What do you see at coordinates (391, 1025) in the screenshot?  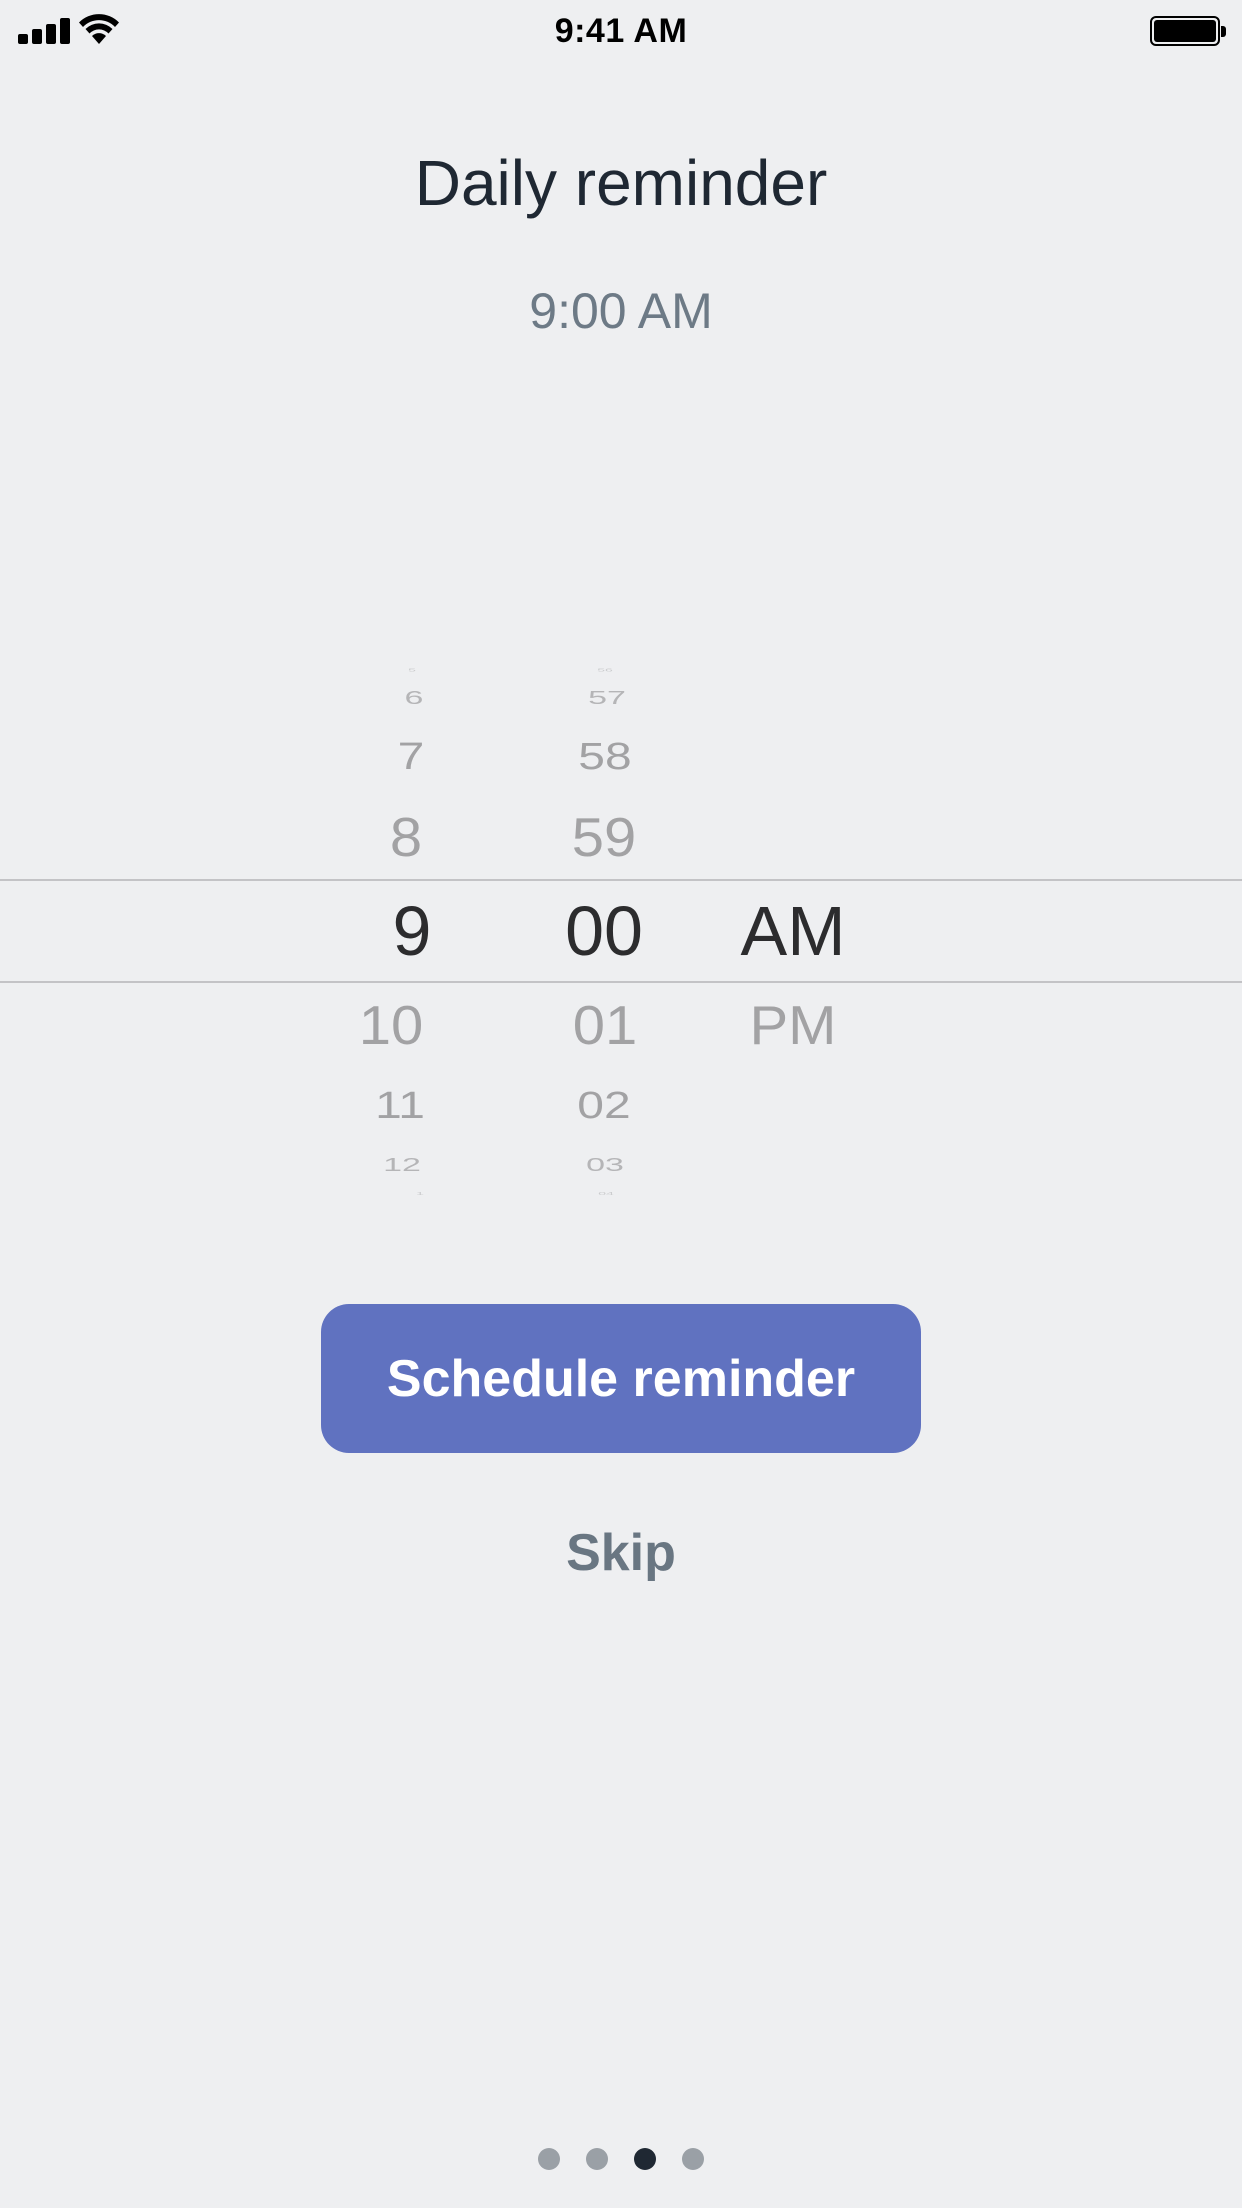 I see `picker-hour-option: 10` at bounding box center [391, 1025].